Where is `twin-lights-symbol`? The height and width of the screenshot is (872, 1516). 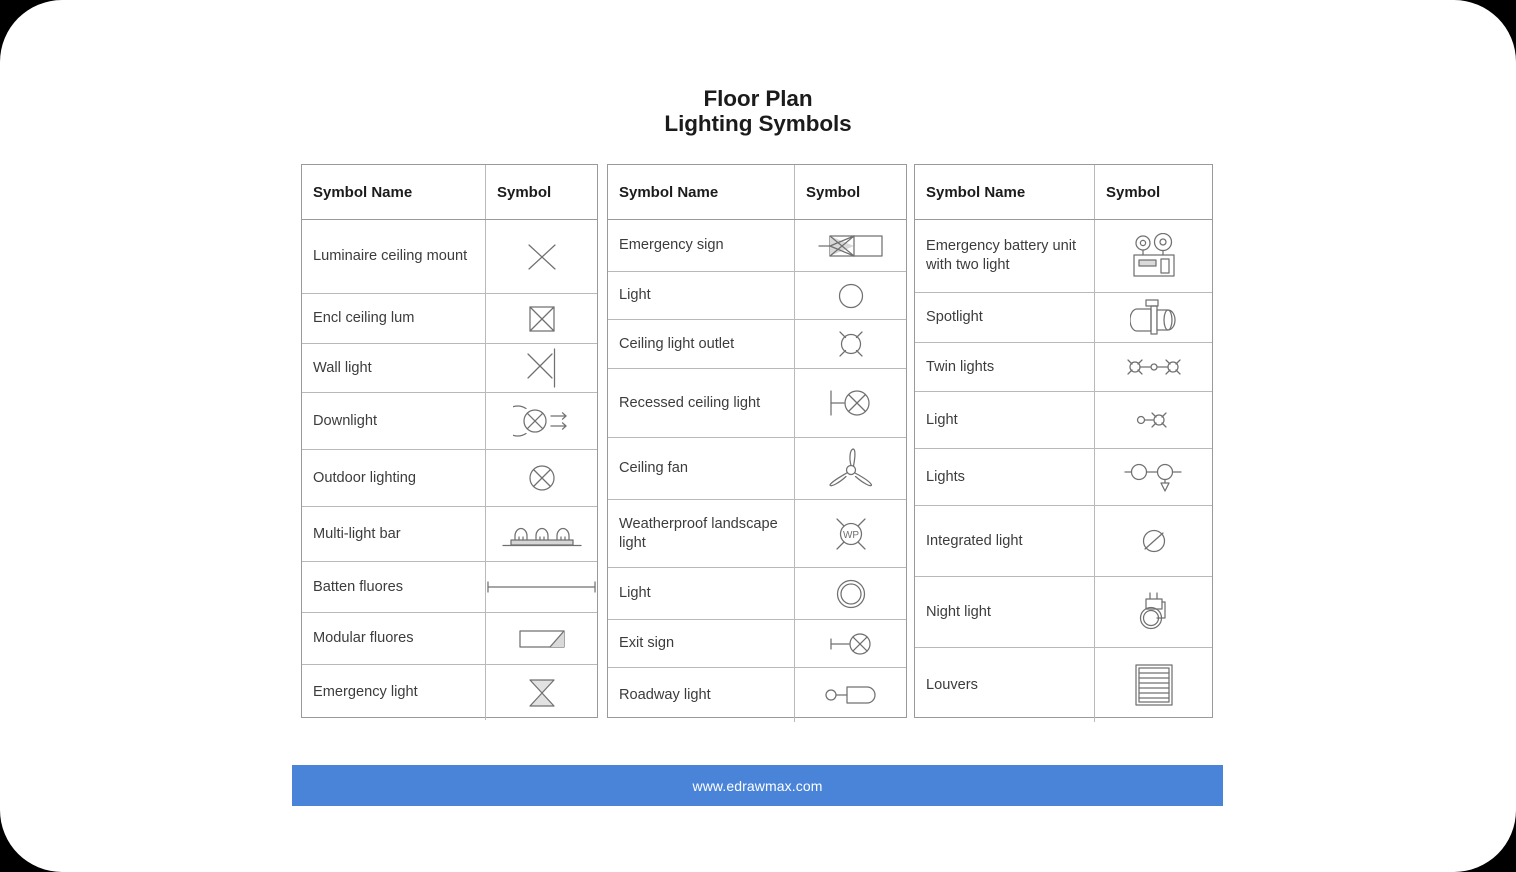
twin-lights-symbol is located at coordinates (1153, 367).